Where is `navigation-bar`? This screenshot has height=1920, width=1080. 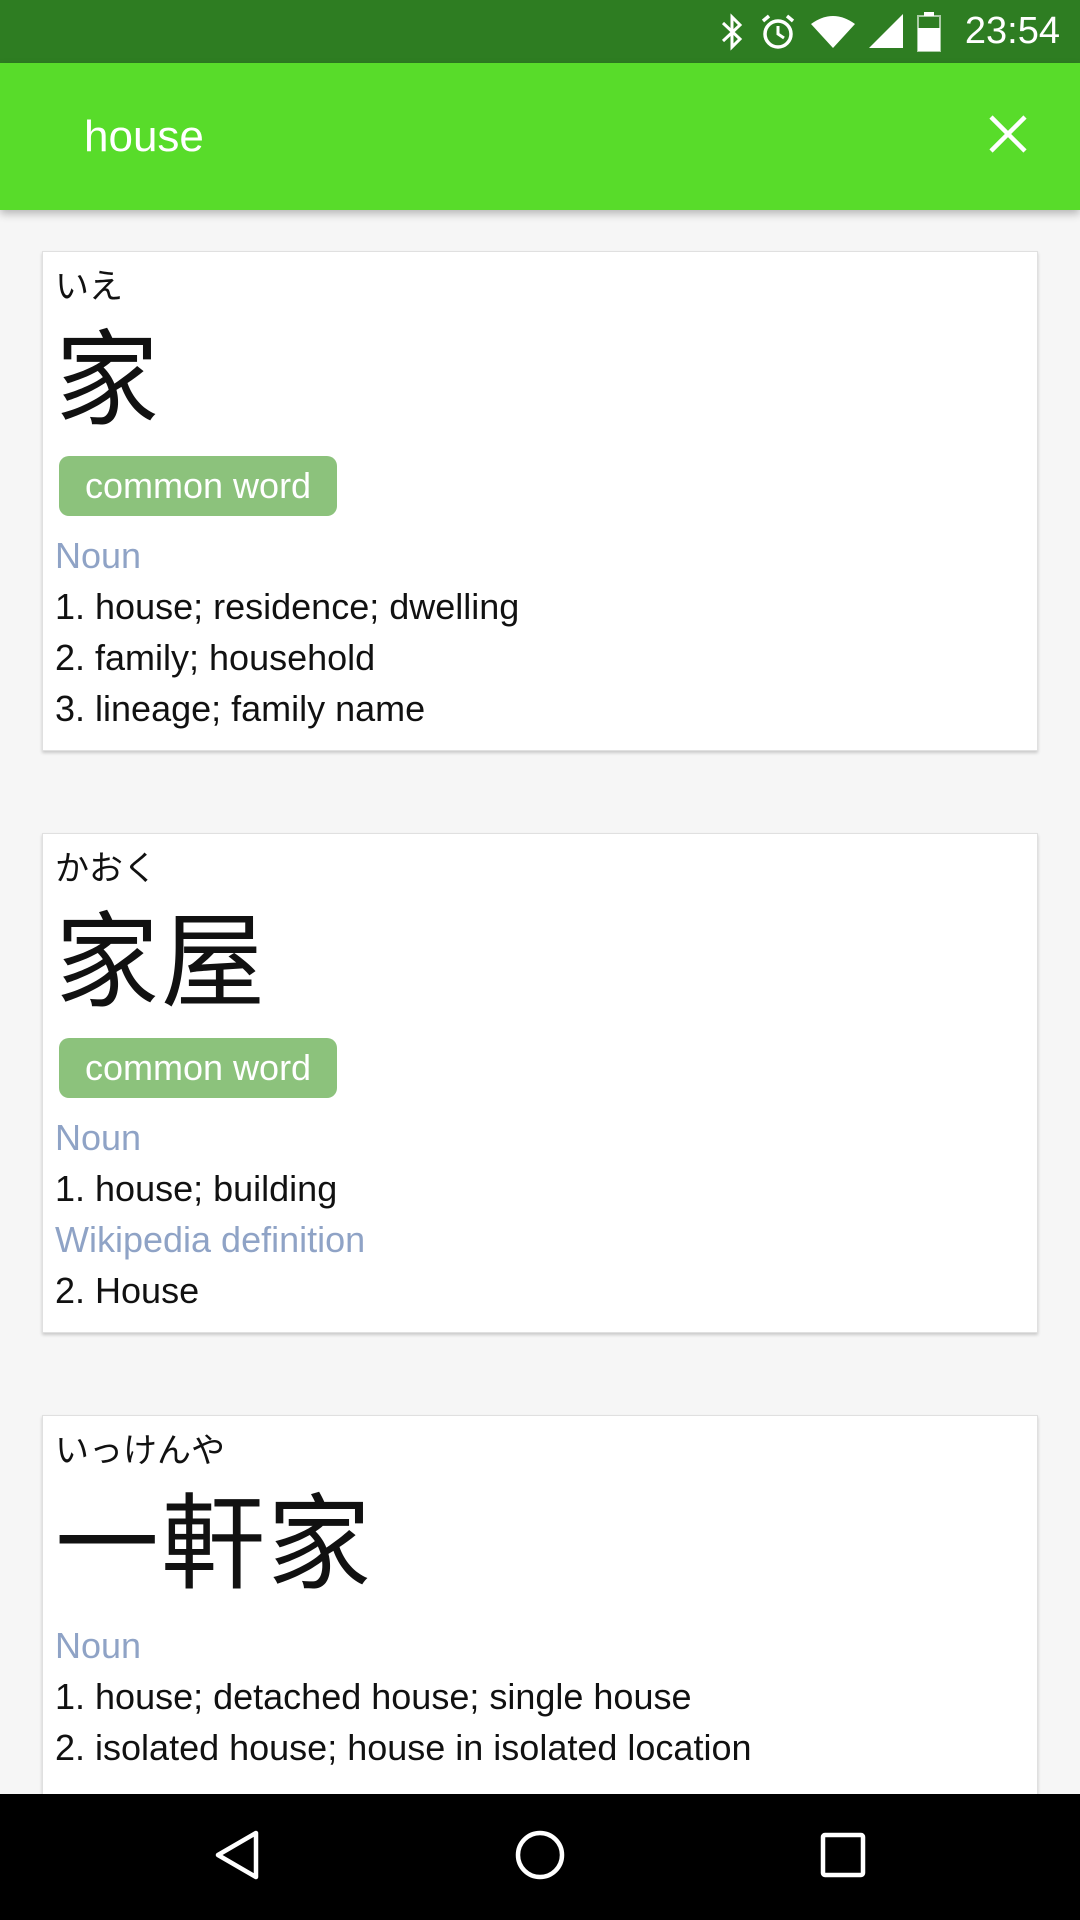 navigation-bar is located at coordinates (540, 1857).